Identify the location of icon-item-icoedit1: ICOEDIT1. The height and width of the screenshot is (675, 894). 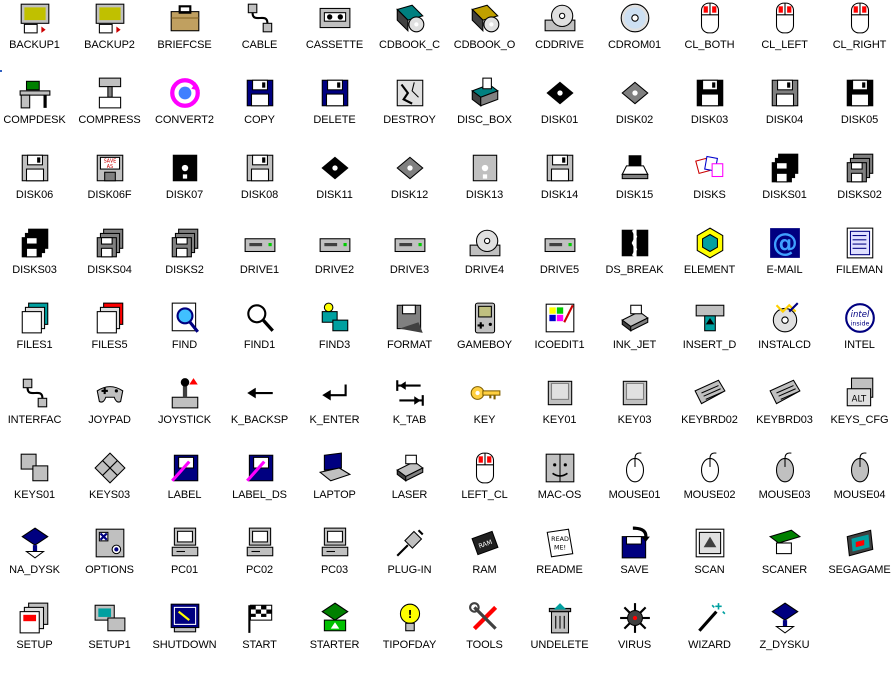
(559, 337).